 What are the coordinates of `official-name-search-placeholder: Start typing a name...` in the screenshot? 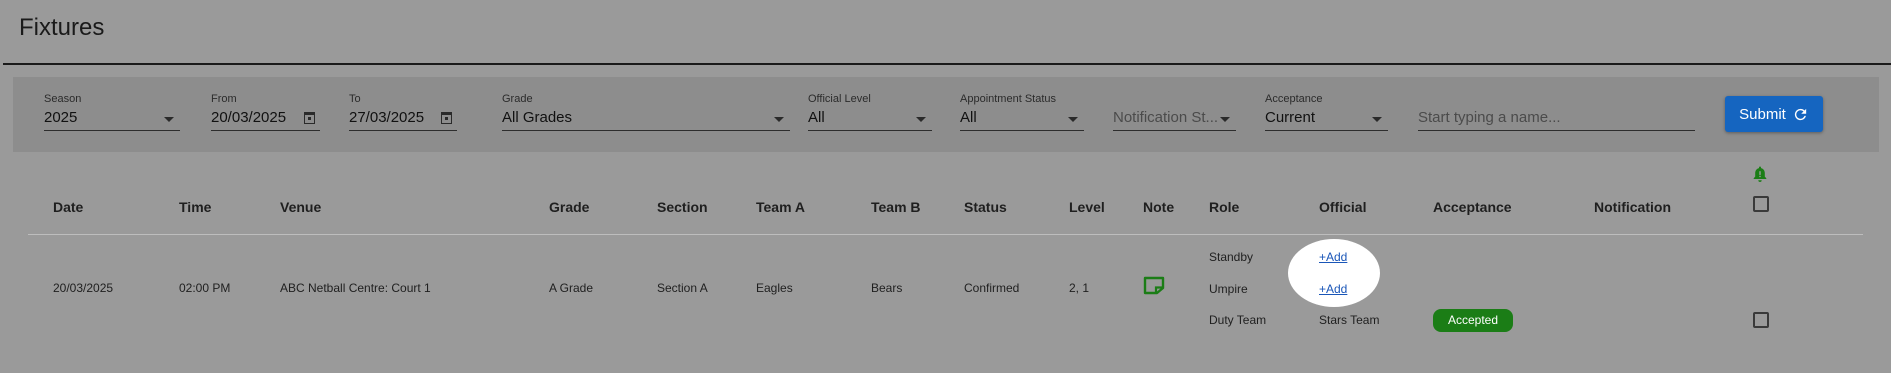 It's located at (1489, 117).